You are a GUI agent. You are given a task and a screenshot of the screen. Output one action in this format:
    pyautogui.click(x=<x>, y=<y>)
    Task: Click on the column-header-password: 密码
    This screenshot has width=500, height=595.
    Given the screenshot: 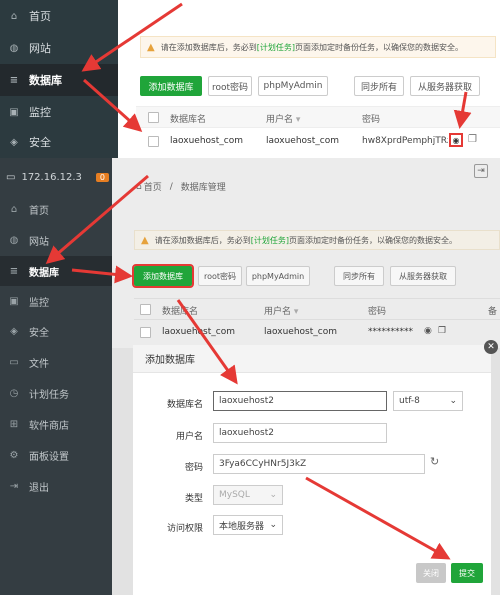 What is the action you would take?
    pyautogui.click(x=371, y=120)
    